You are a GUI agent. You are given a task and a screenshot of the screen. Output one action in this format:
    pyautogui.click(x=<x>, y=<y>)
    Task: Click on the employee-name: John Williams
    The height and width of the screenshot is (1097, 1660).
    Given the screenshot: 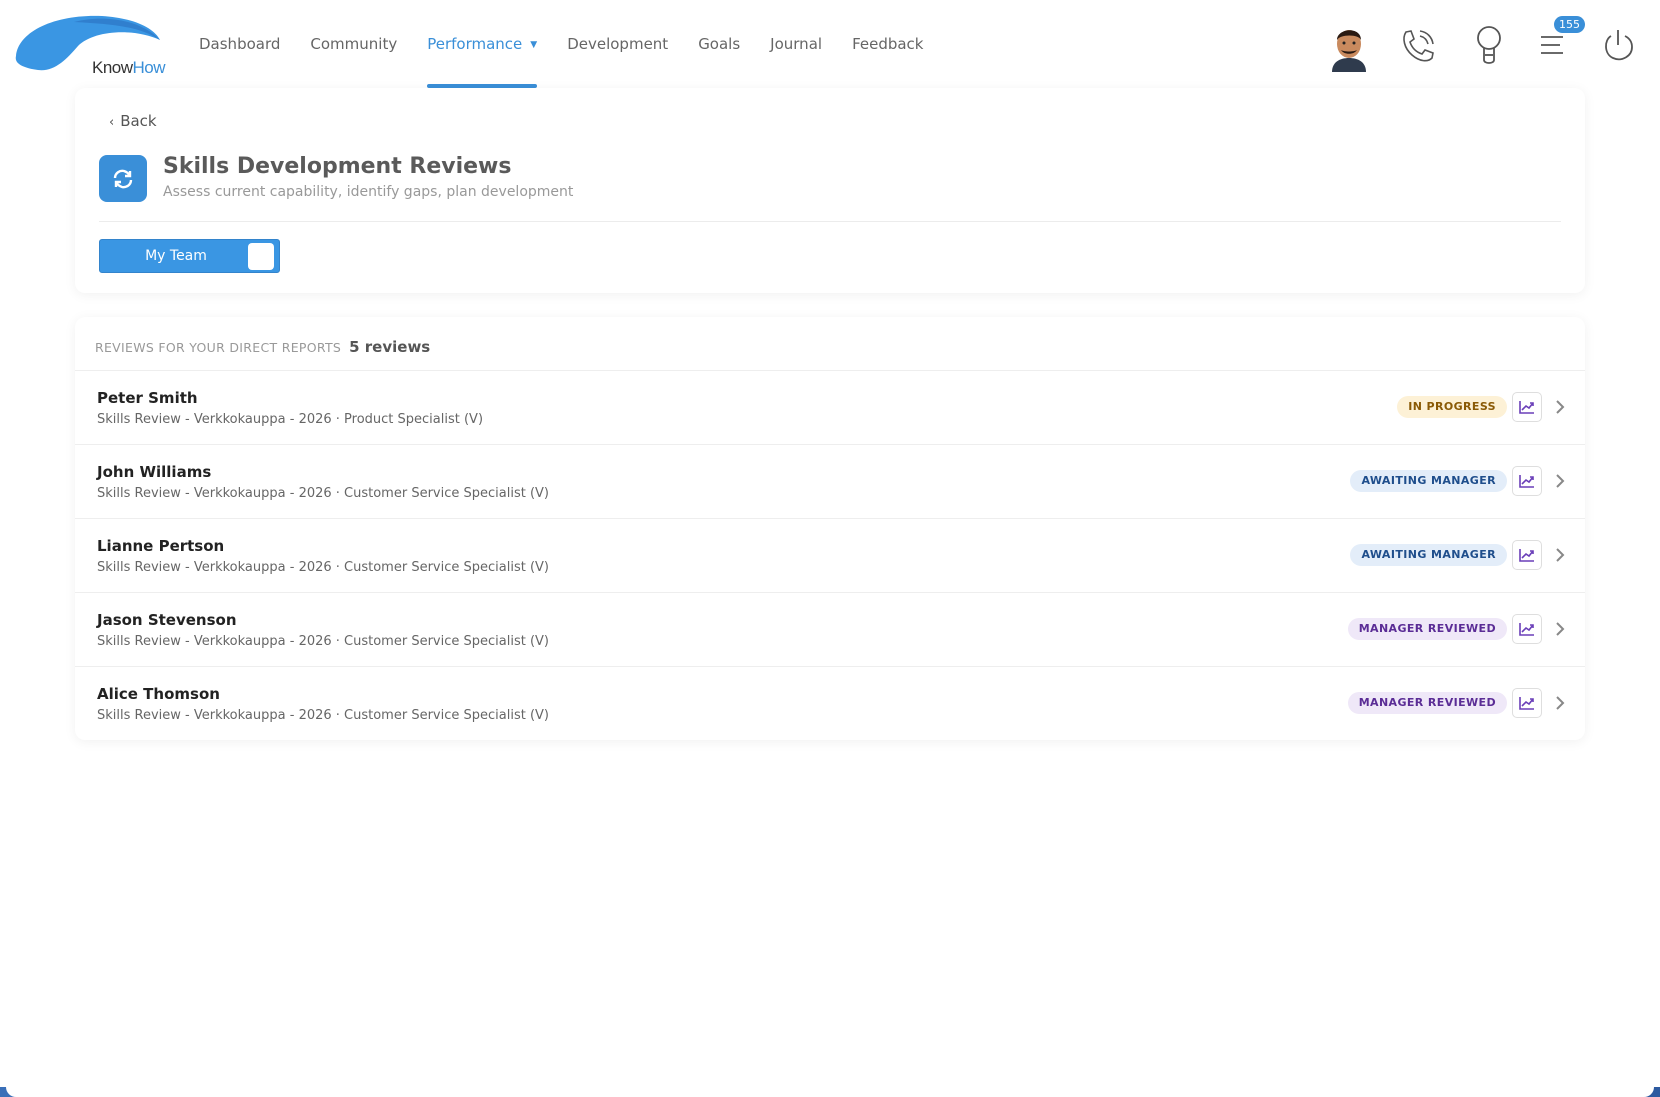 What is the action you would take?
    pyautogui.click(x=154, y=472)
    